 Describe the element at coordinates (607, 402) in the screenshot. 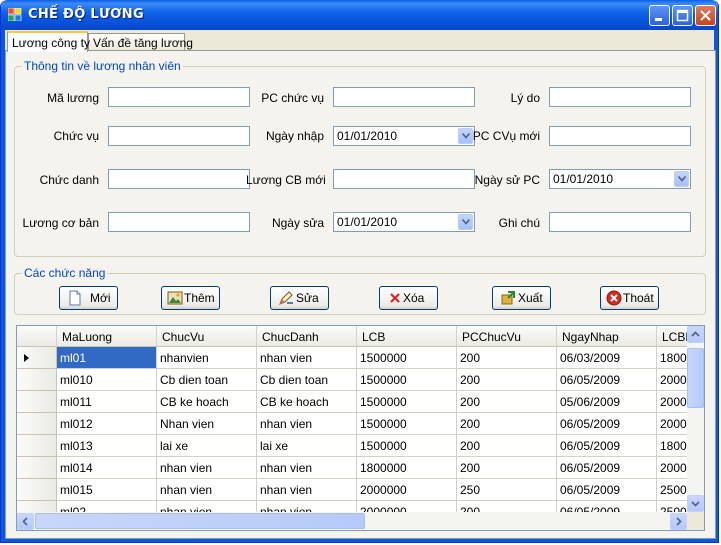

I see `cell-ngaynhap: 05/06/2009` at that location.